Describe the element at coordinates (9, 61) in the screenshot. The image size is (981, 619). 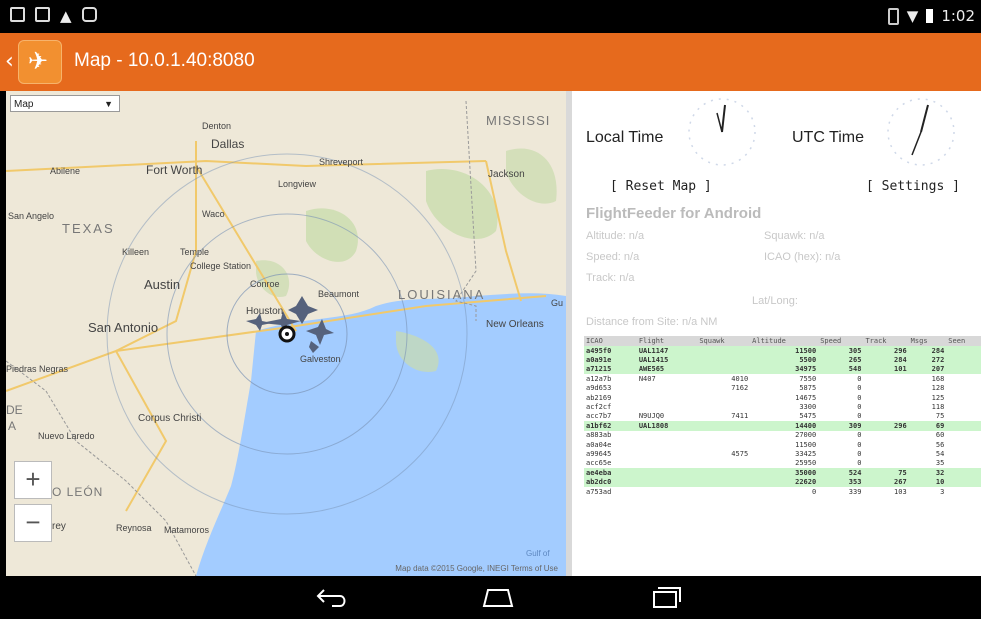
I see `up-caret-icon: ‹` at that location.